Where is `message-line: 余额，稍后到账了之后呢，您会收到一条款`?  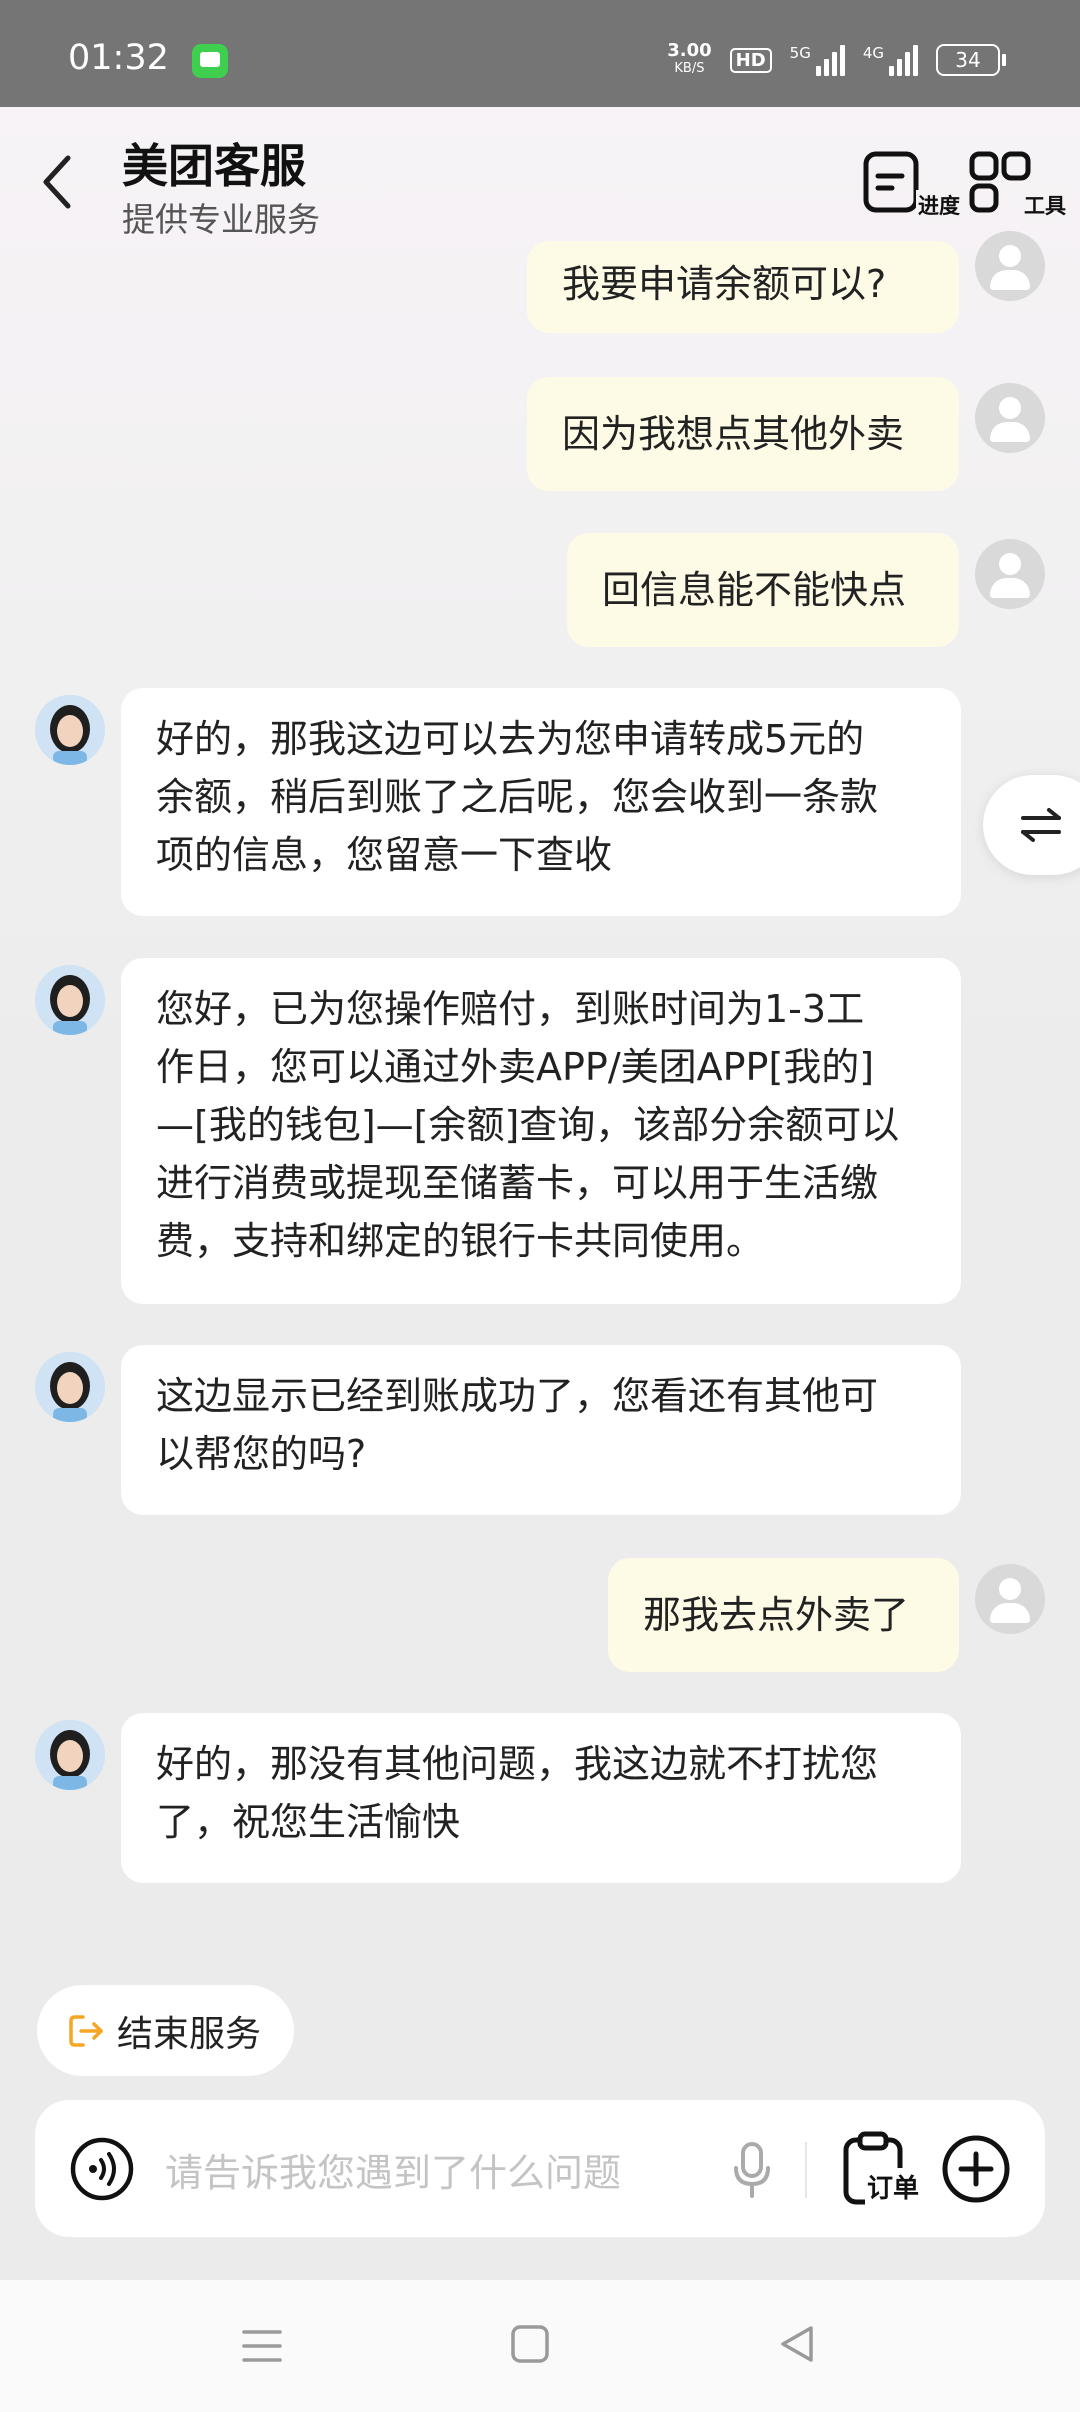 message-line: 余额，稍后到账了之后呢，您会收到一条款 is located at coordinates (517, 797).